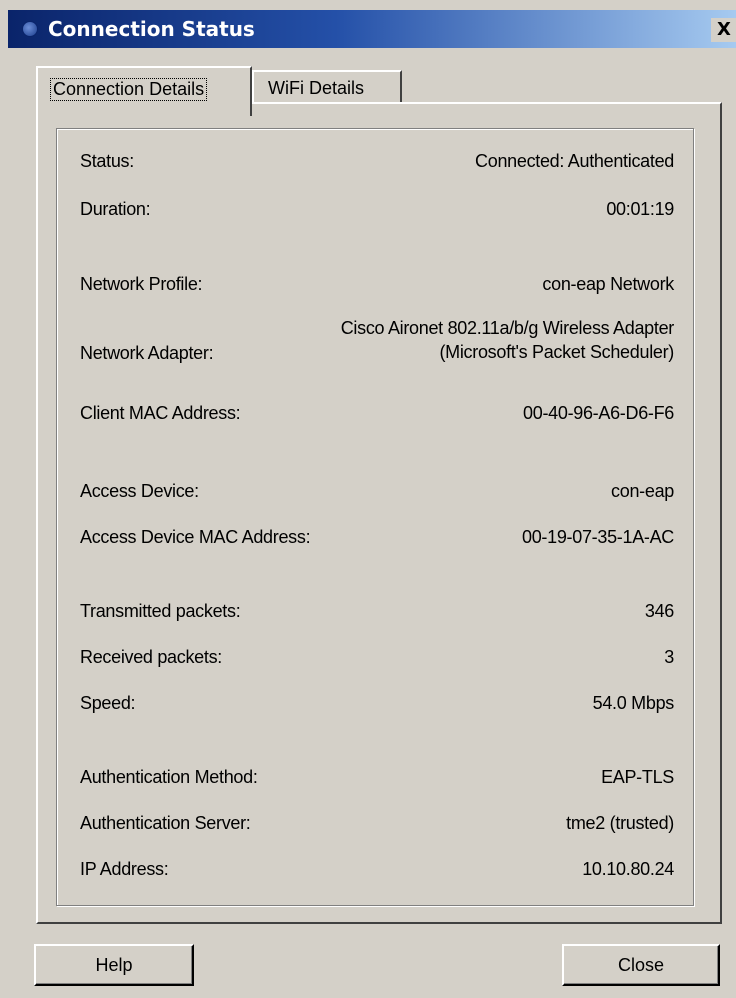 This screenshot has height=998, width=736. I want to click on ip-address-label: IP Address:, so click(124, 869).